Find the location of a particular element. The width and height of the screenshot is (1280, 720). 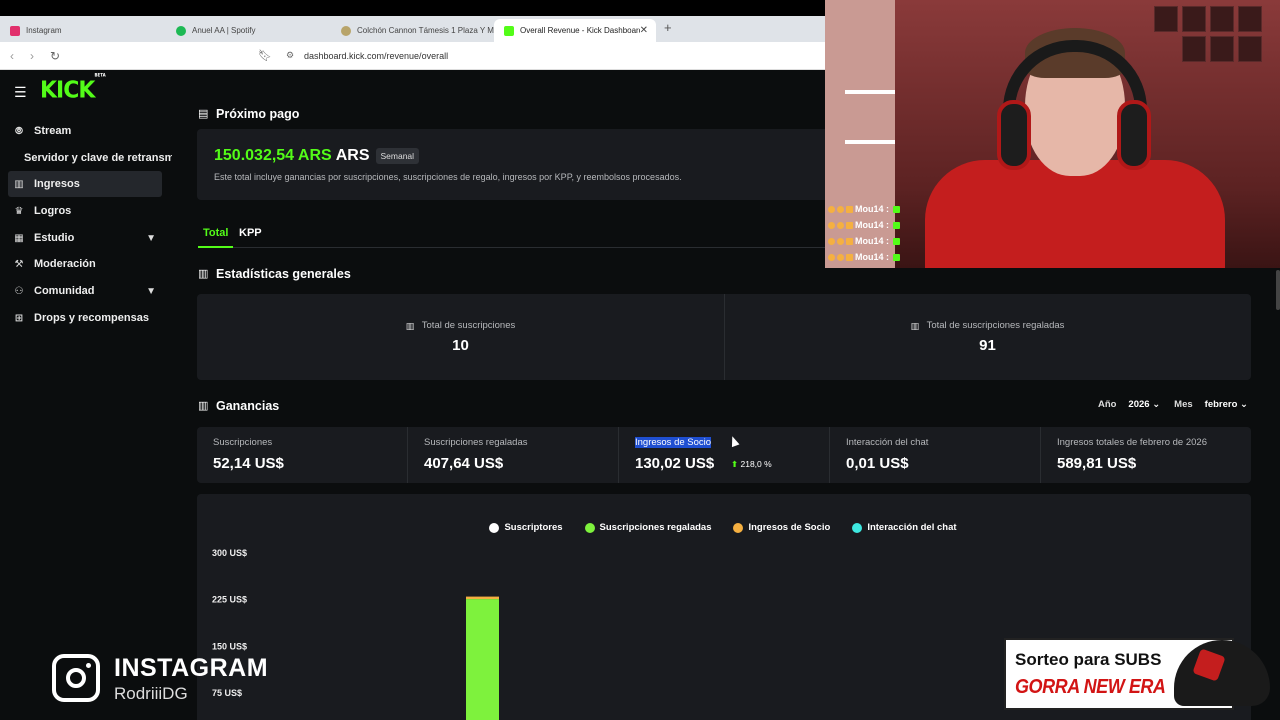

sidebar-item-estudio: ▦ Estudio ▼ is located at coordinates (85, 238).